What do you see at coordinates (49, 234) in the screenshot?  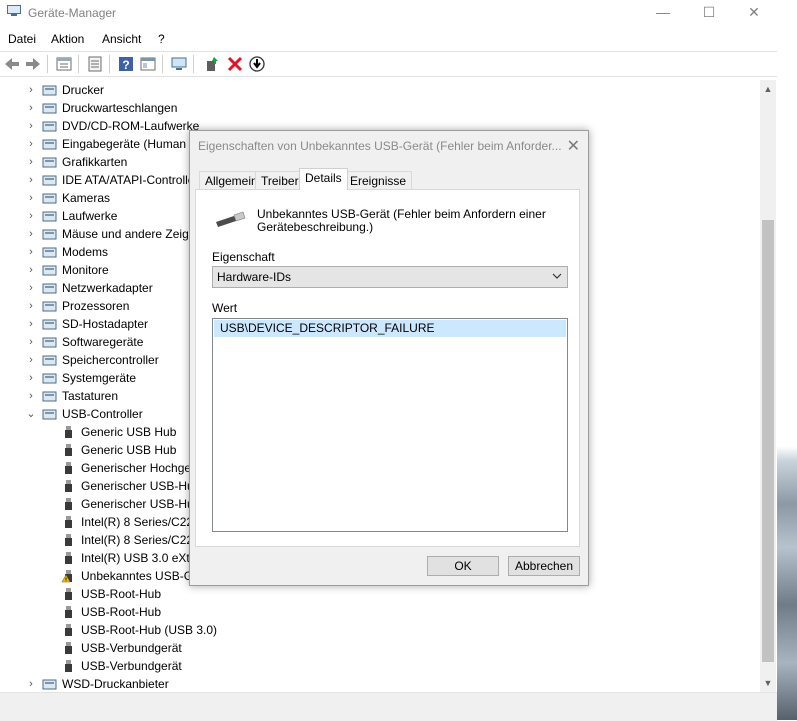 I see `mouse-icon` at bounding box center [49, 234].